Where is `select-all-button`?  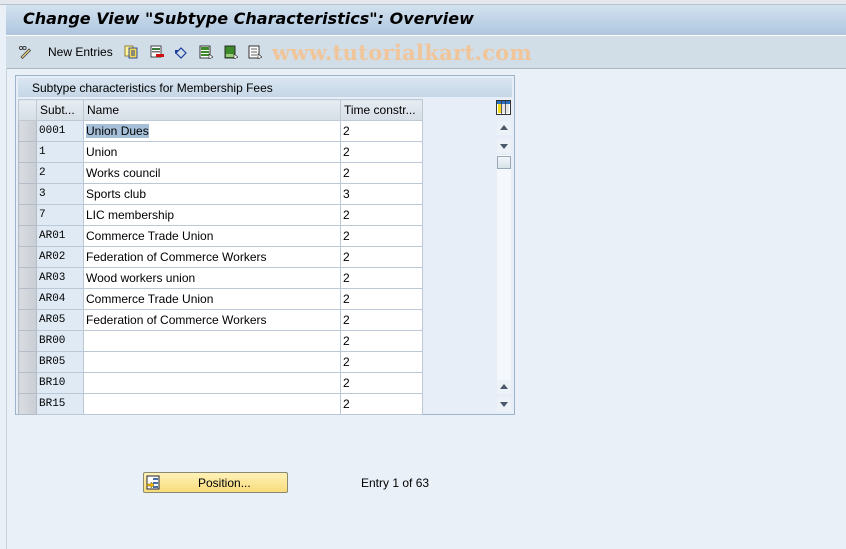 select-all-button is located at coordinates (206, 52).